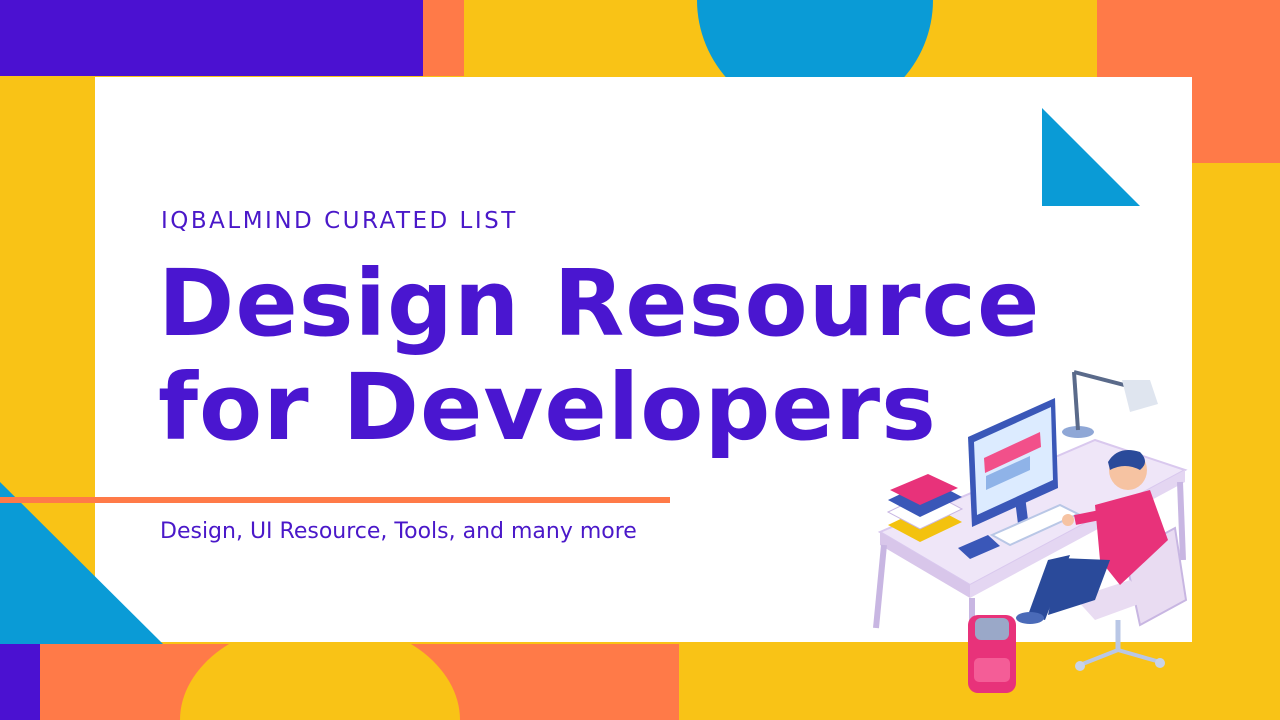 The height and width of the screenshot is (720, 1280). I want to click on backpack, so click(992, 654).